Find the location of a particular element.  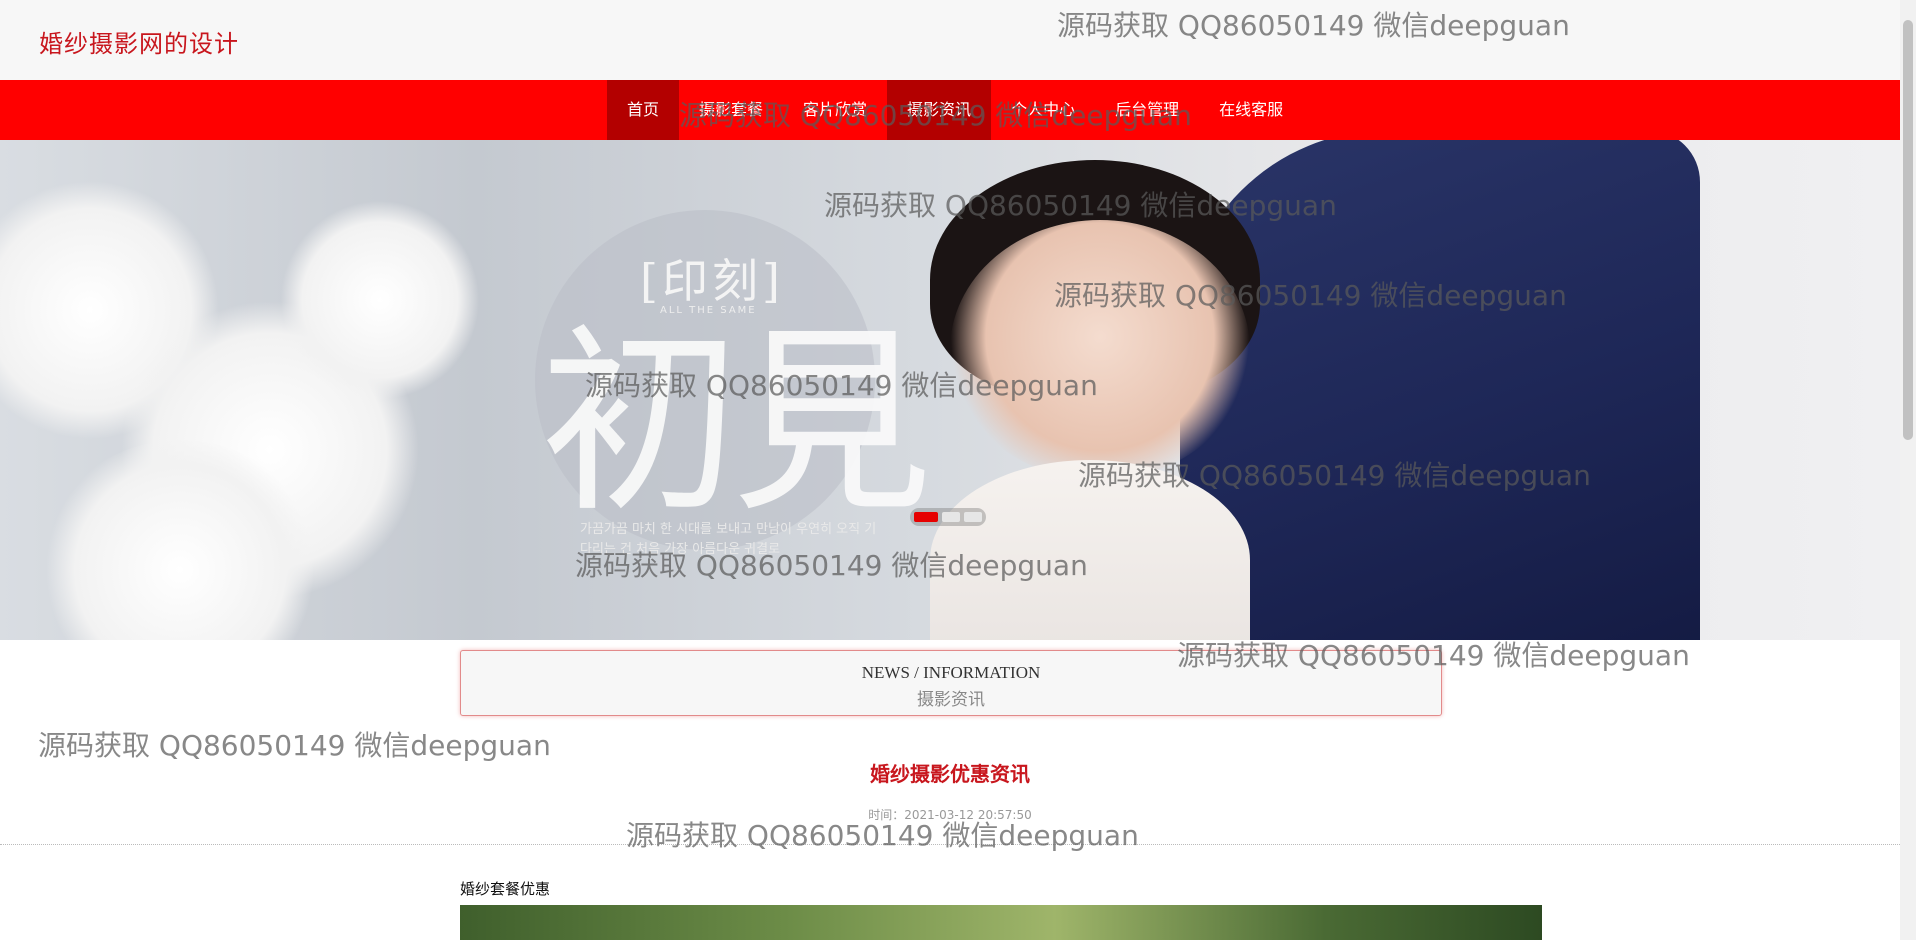

banner-stamp-text: [印刻] is located at coordinates (712, 281).